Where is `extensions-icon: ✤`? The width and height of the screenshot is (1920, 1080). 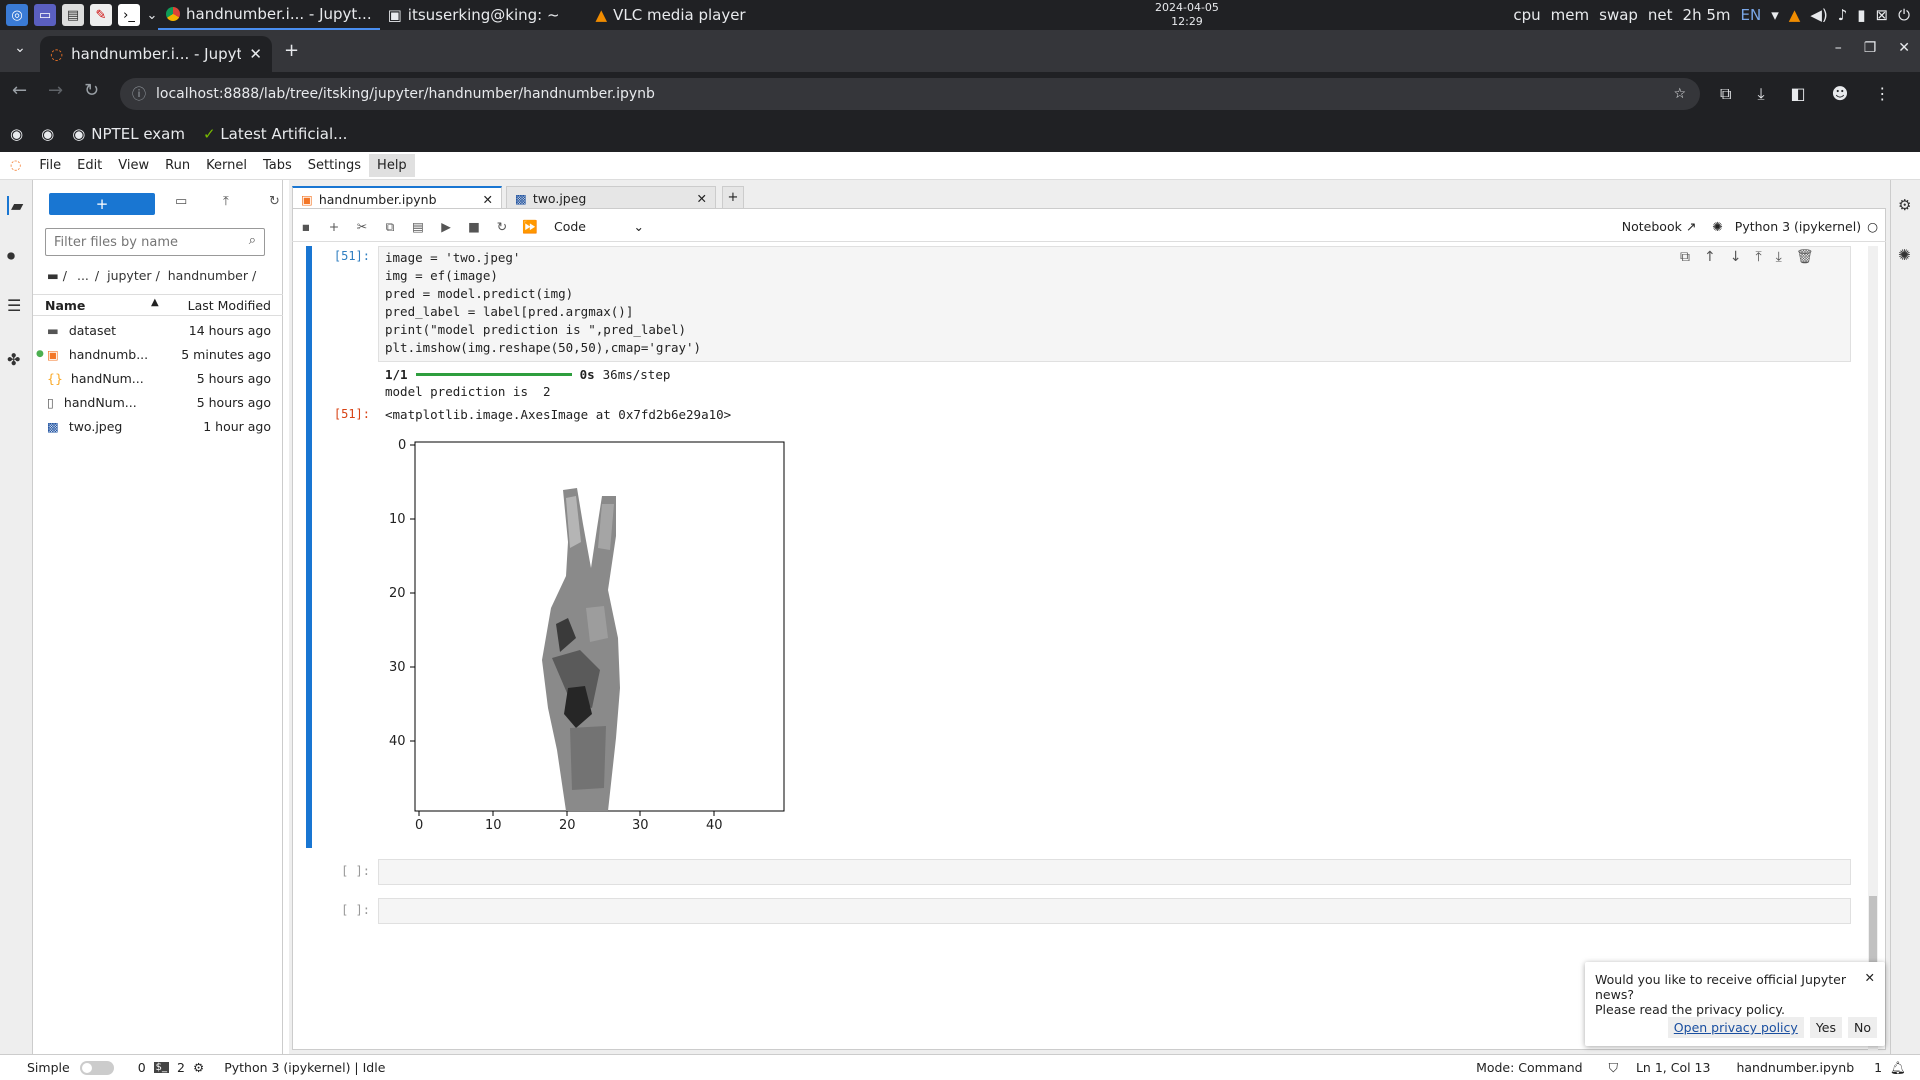
extensions-icon: ✤ is located at coordinates (13, 359).